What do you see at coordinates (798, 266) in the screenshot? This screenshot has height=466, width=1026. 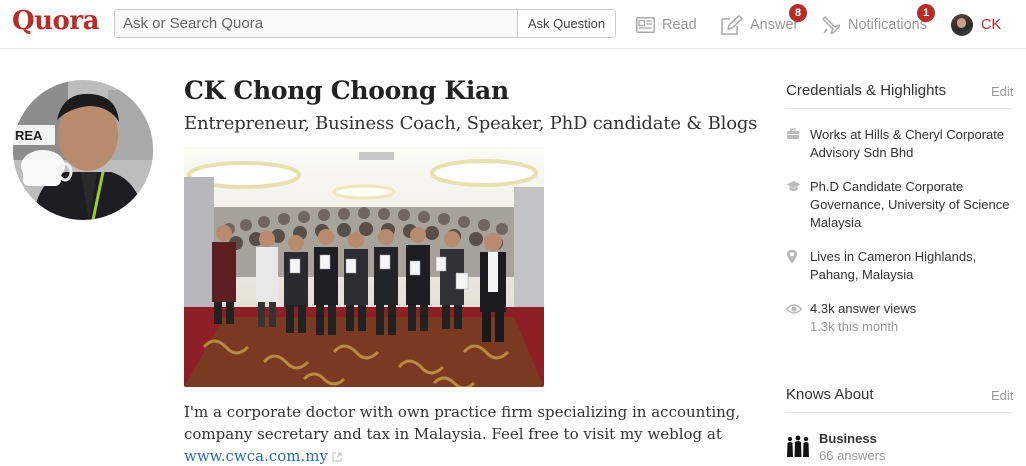 I see `location-pin-icon` at bounding box center [798, 266].